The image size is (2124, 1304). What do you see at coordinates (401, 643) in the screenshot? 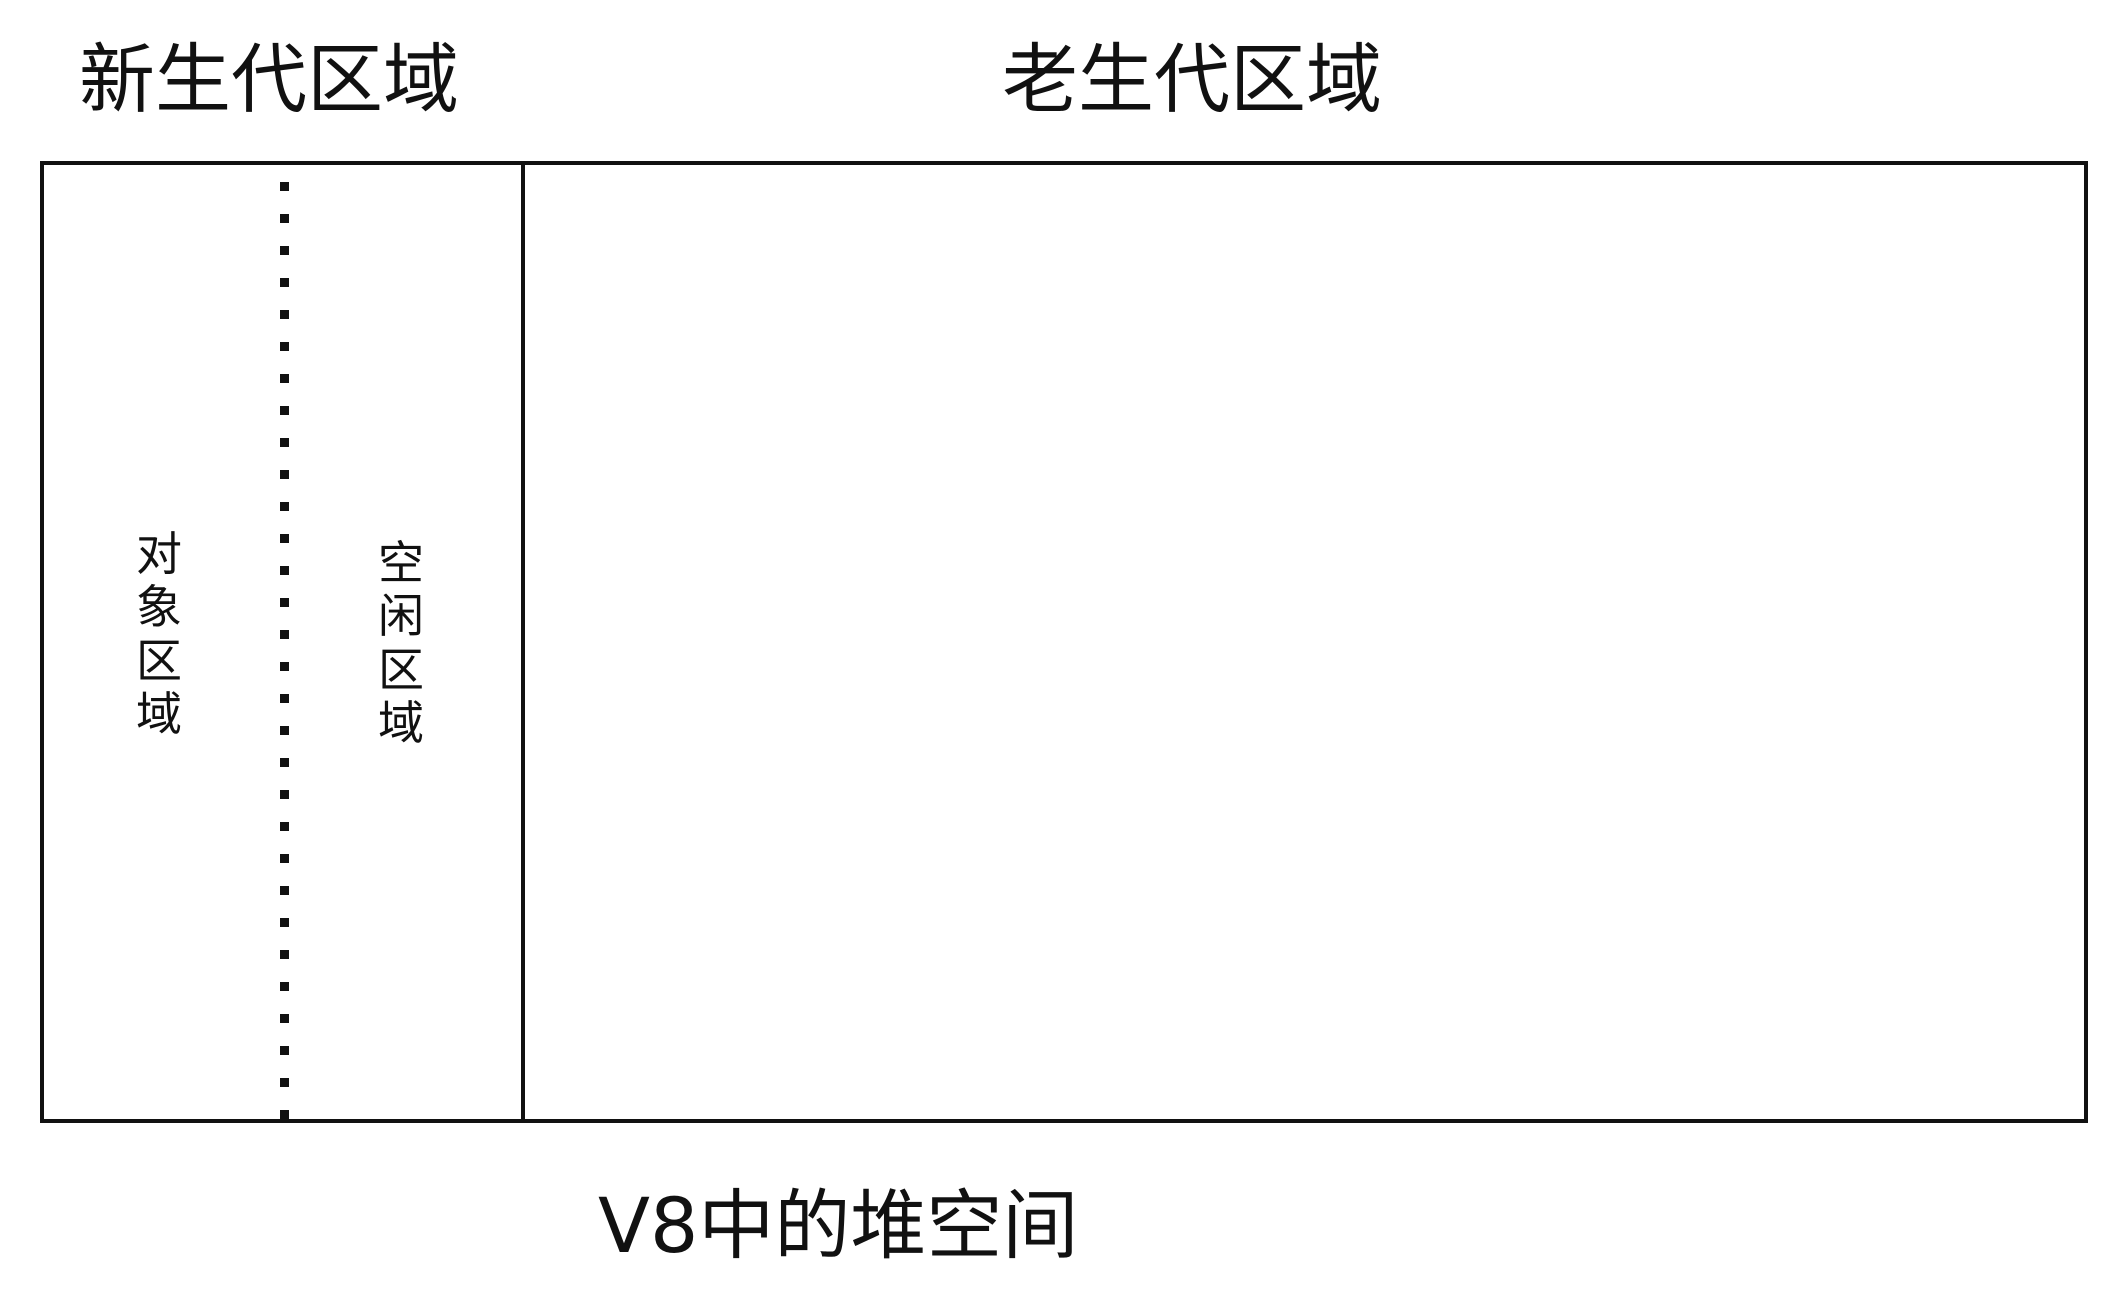
I see `free-space-label: 空闲区域` at bounding box center [401, 643].